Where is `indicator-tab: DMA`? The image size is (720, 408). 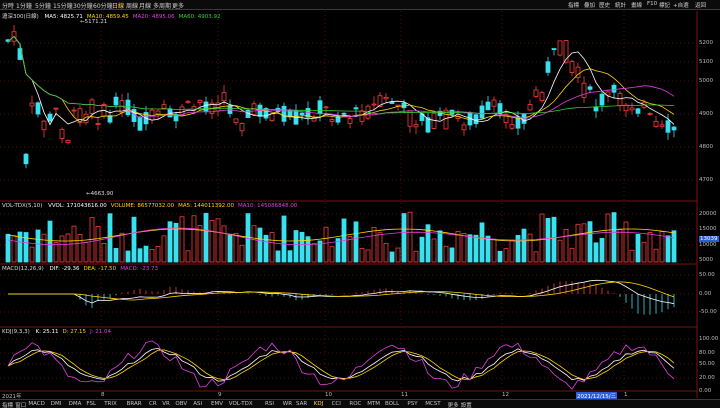
indicator-tab: DMA is located at coordinates (75, 404).